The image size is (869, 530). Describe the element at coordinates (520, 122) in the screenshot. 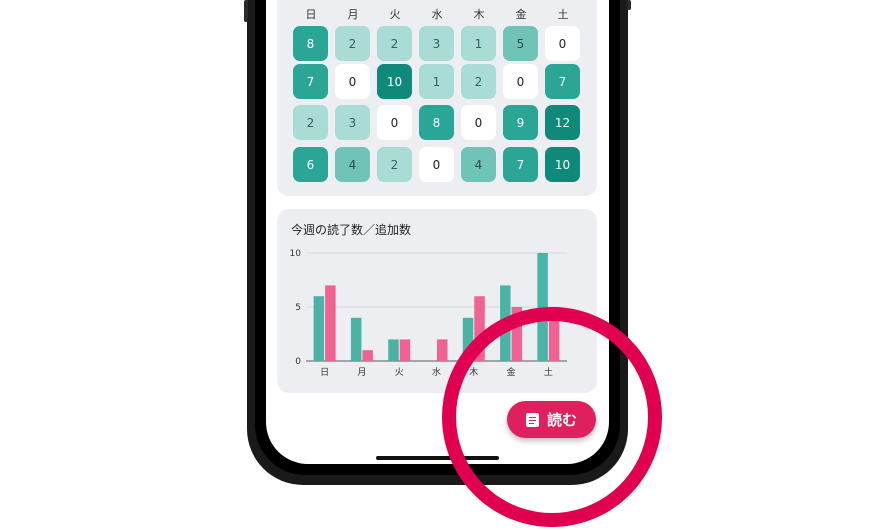

I see `heatmap-cell: 9` at that location.